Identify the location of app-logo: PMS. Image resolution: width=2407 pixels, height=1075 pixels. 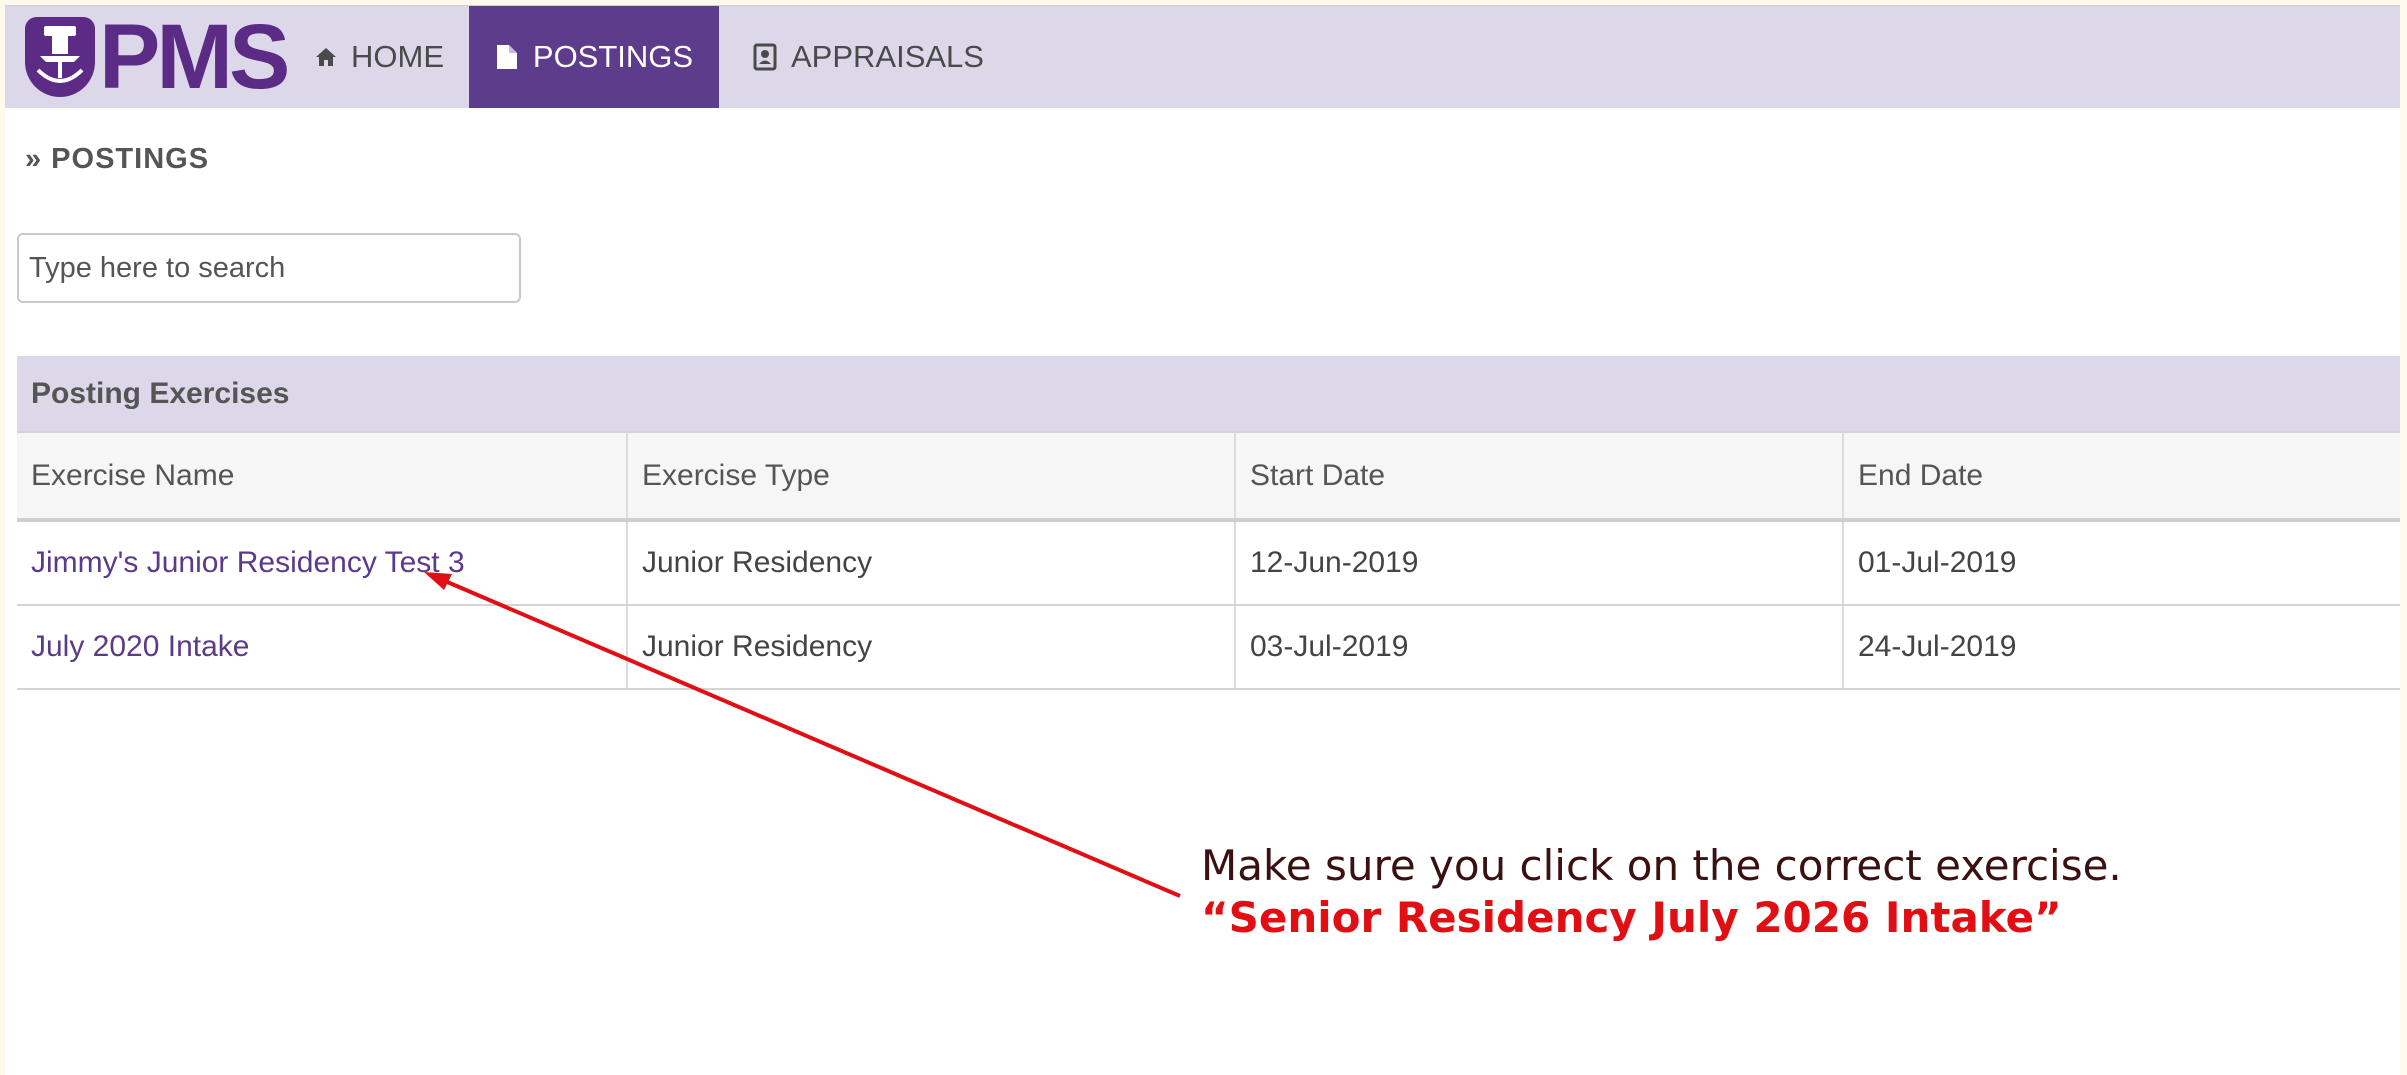
(157, 57).